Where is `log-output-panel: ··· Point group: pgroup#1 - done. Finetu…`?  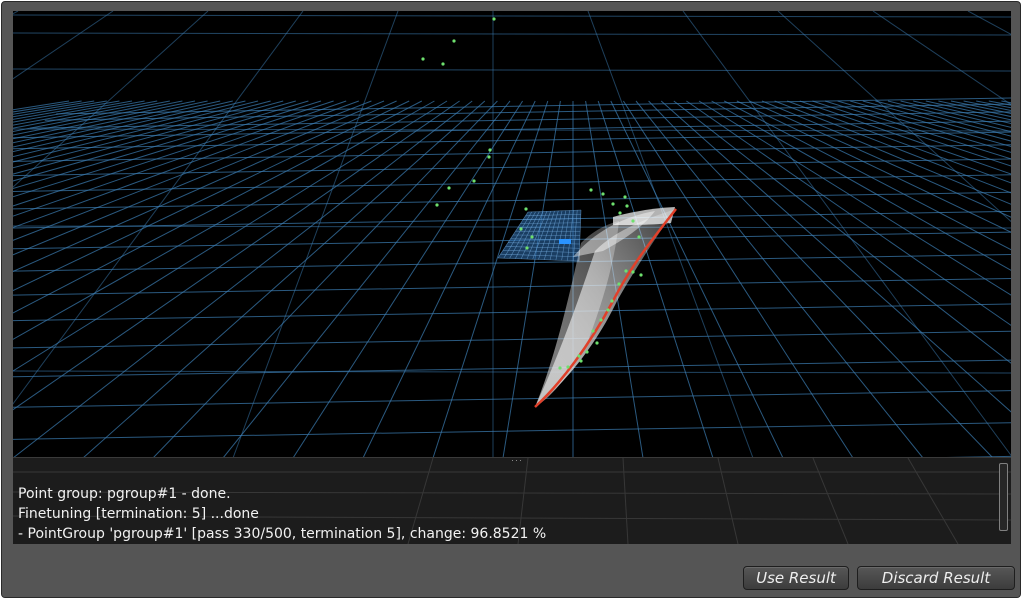
log-output-panel: ··· Point group: pgroup#1 - done. Finetu… is located at coordinates (512, 500).